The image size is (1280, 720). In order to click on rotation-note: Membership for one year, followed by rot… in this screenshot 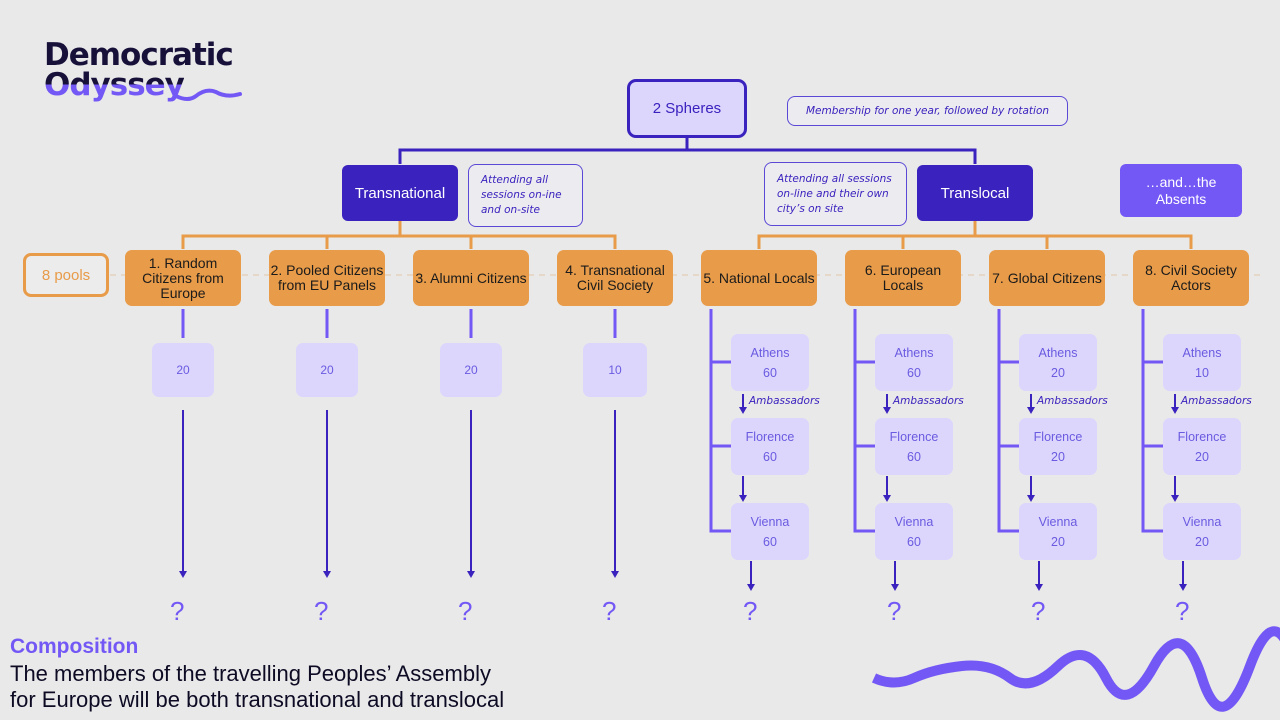, I will do `click(927, 111)`.